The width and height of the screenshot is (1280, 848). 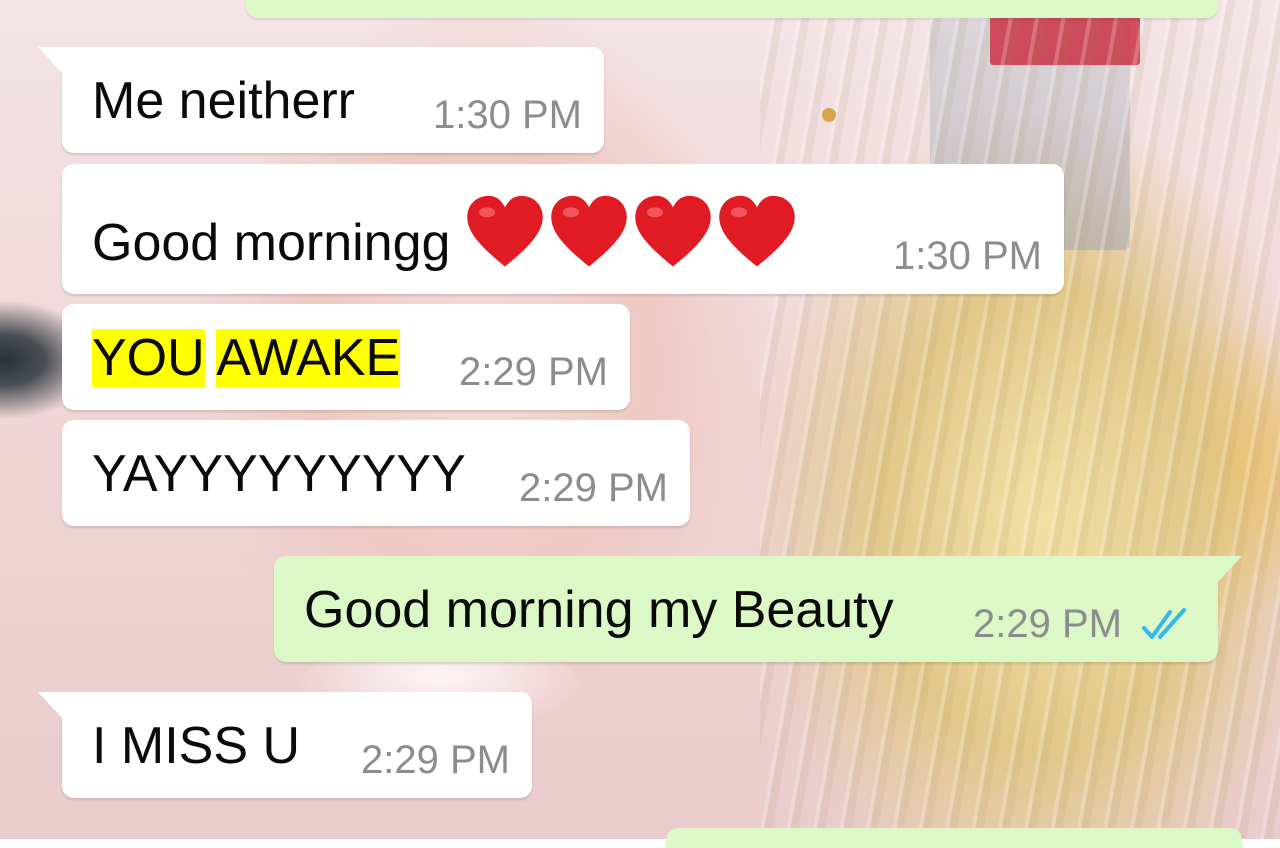 What do you see at coordinates (631, 232) in the screenshot?
I see `emoji-group` at bounding box center [631, 232].